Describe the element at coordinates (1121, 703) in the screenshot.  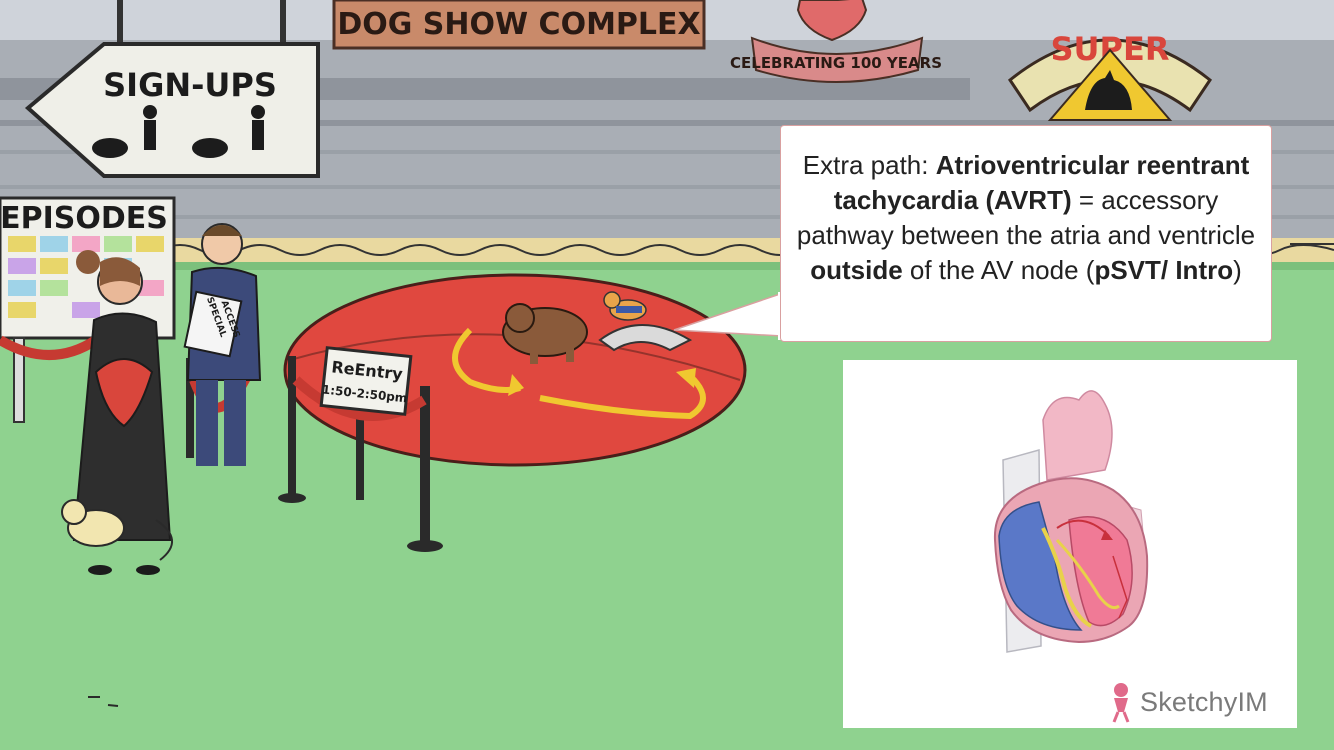
I see `brand-figure-icon` at that location.